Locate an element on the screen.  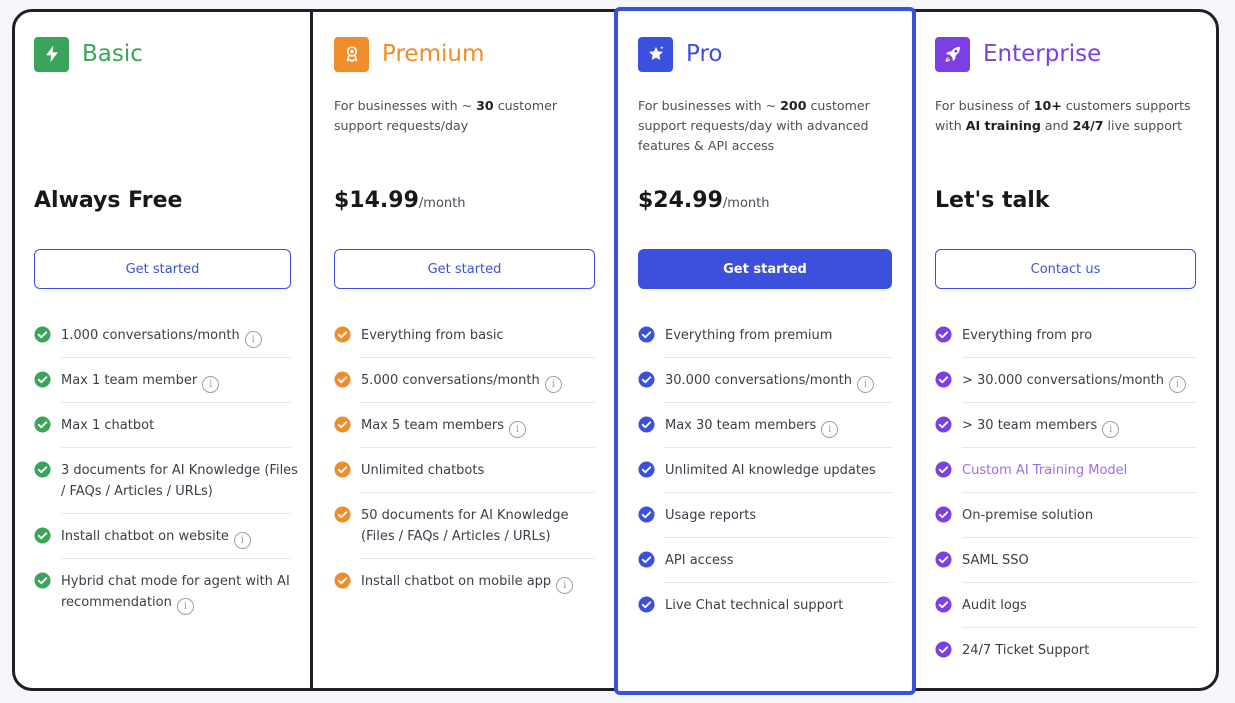
lightning-icon is located at coordinates (51, 54).